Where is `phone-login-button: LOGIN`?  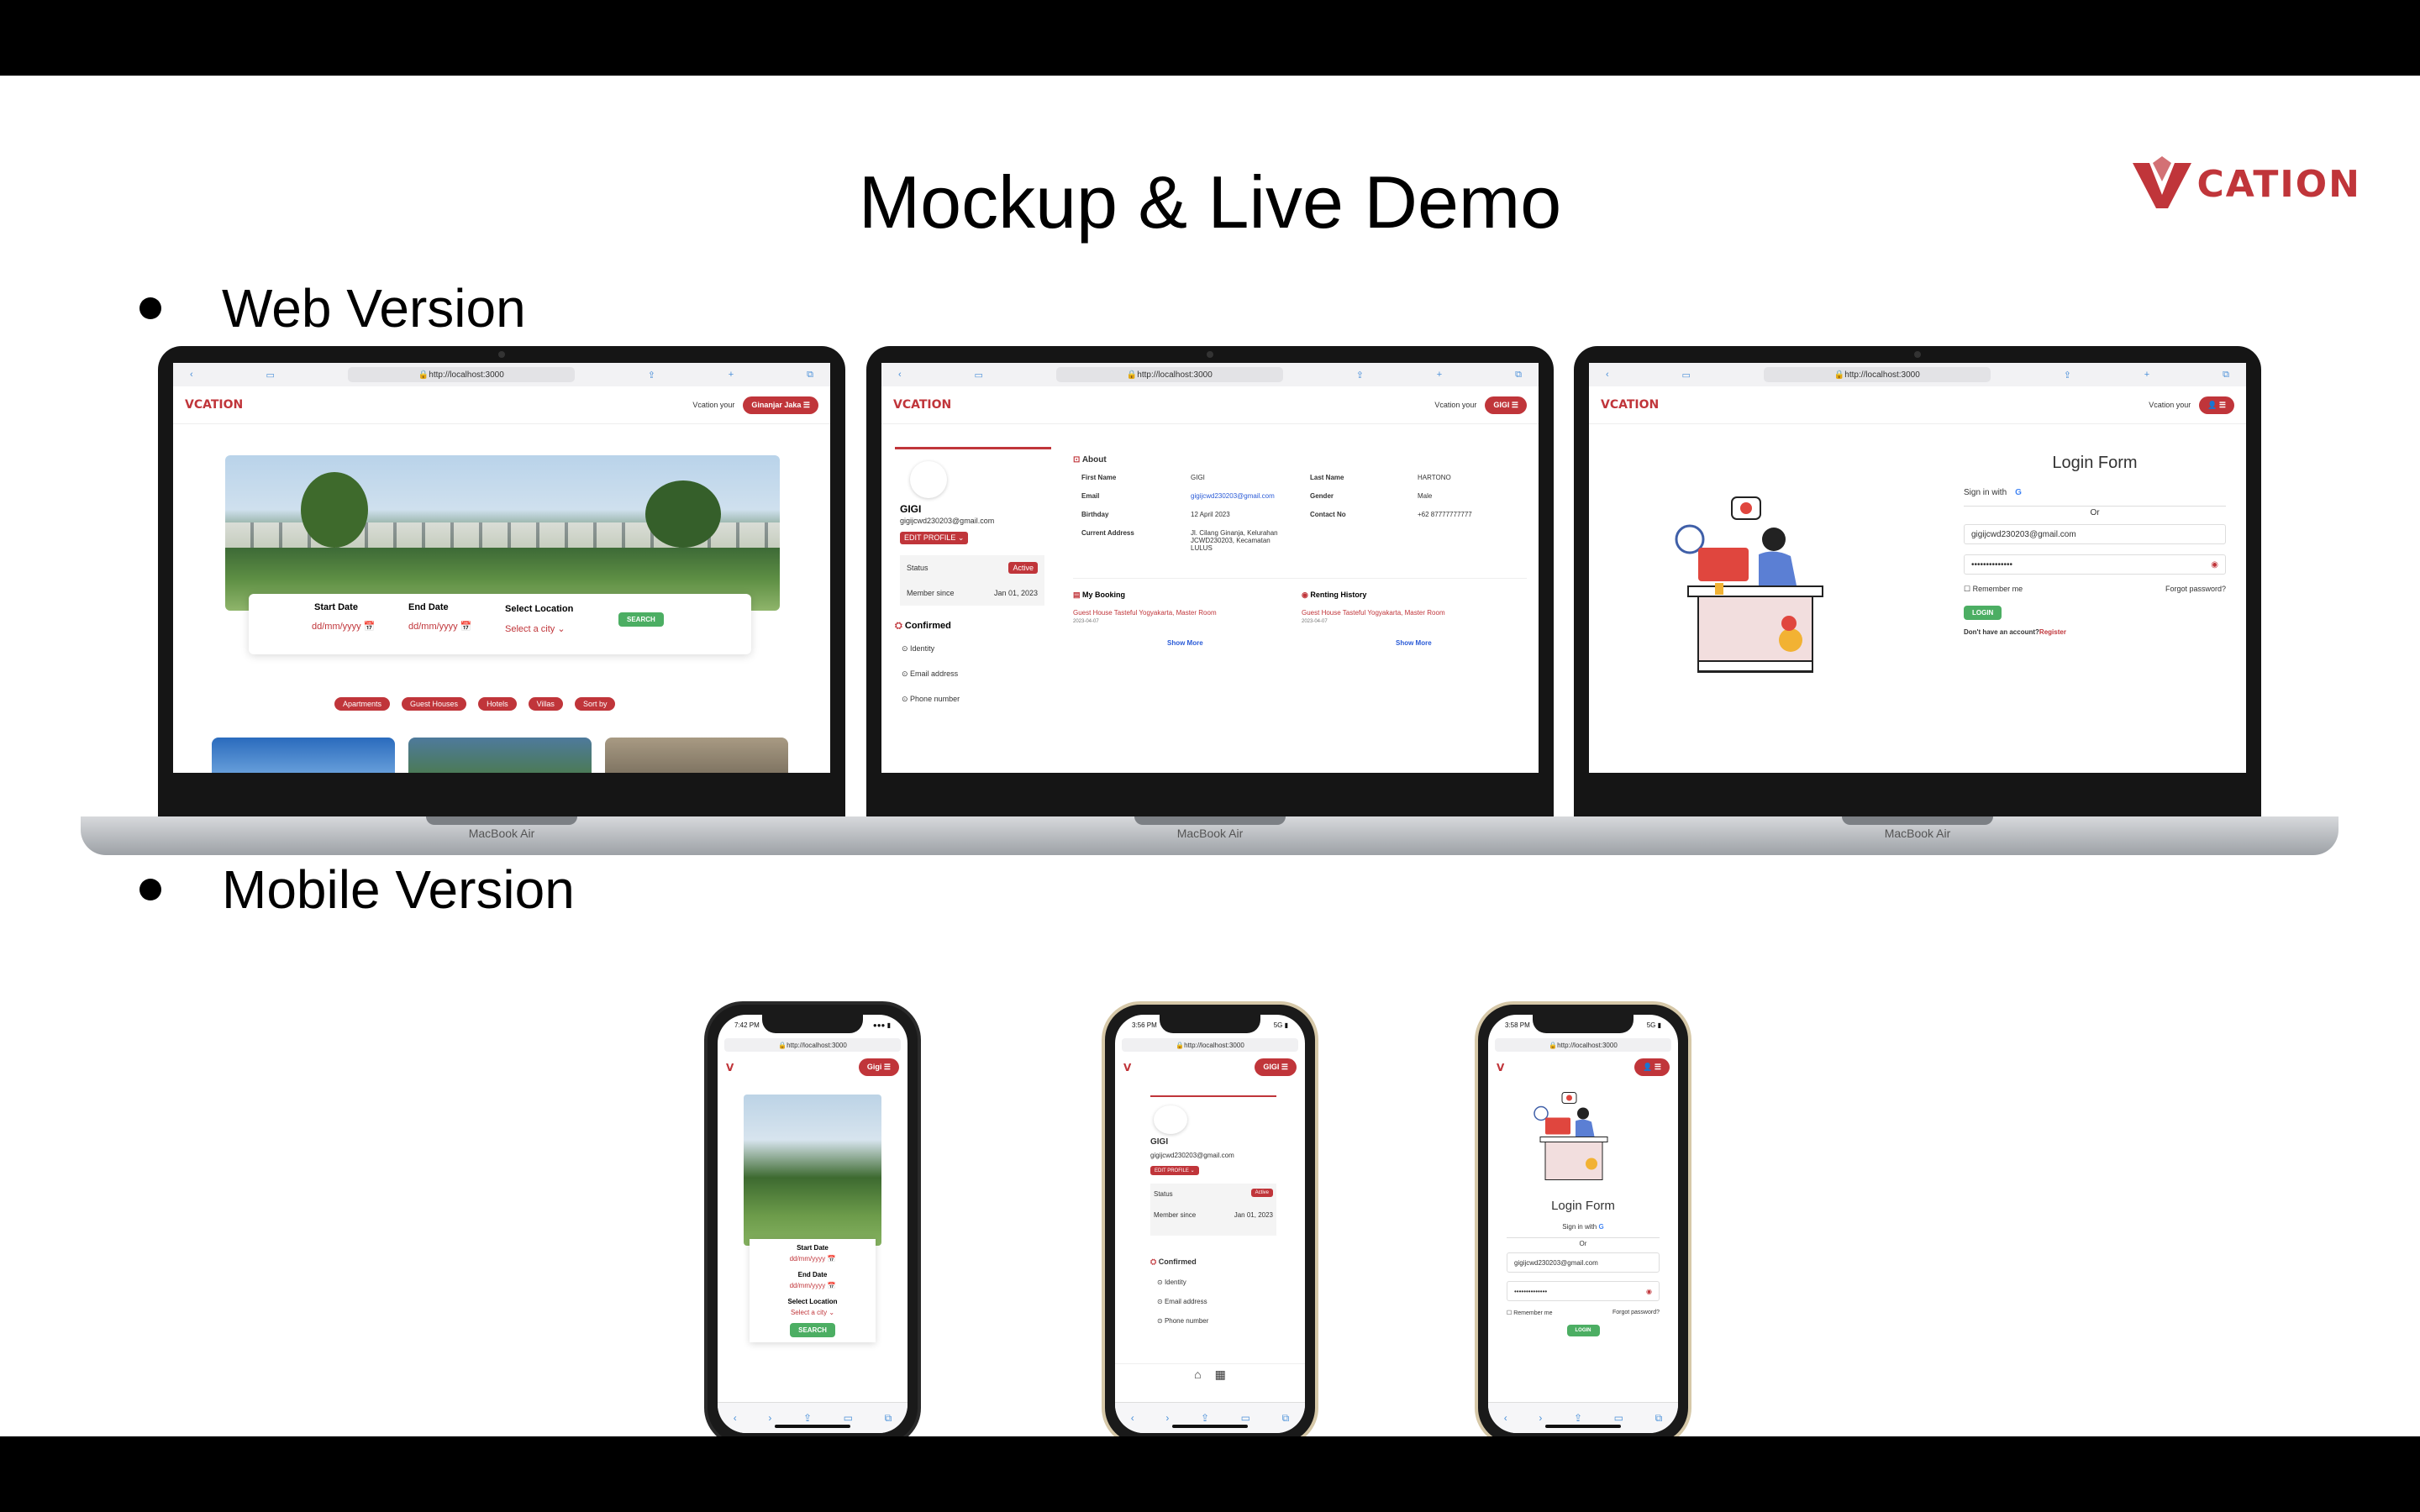 phone-login-button: LOGIN is located at coordinates (1583, 1330).